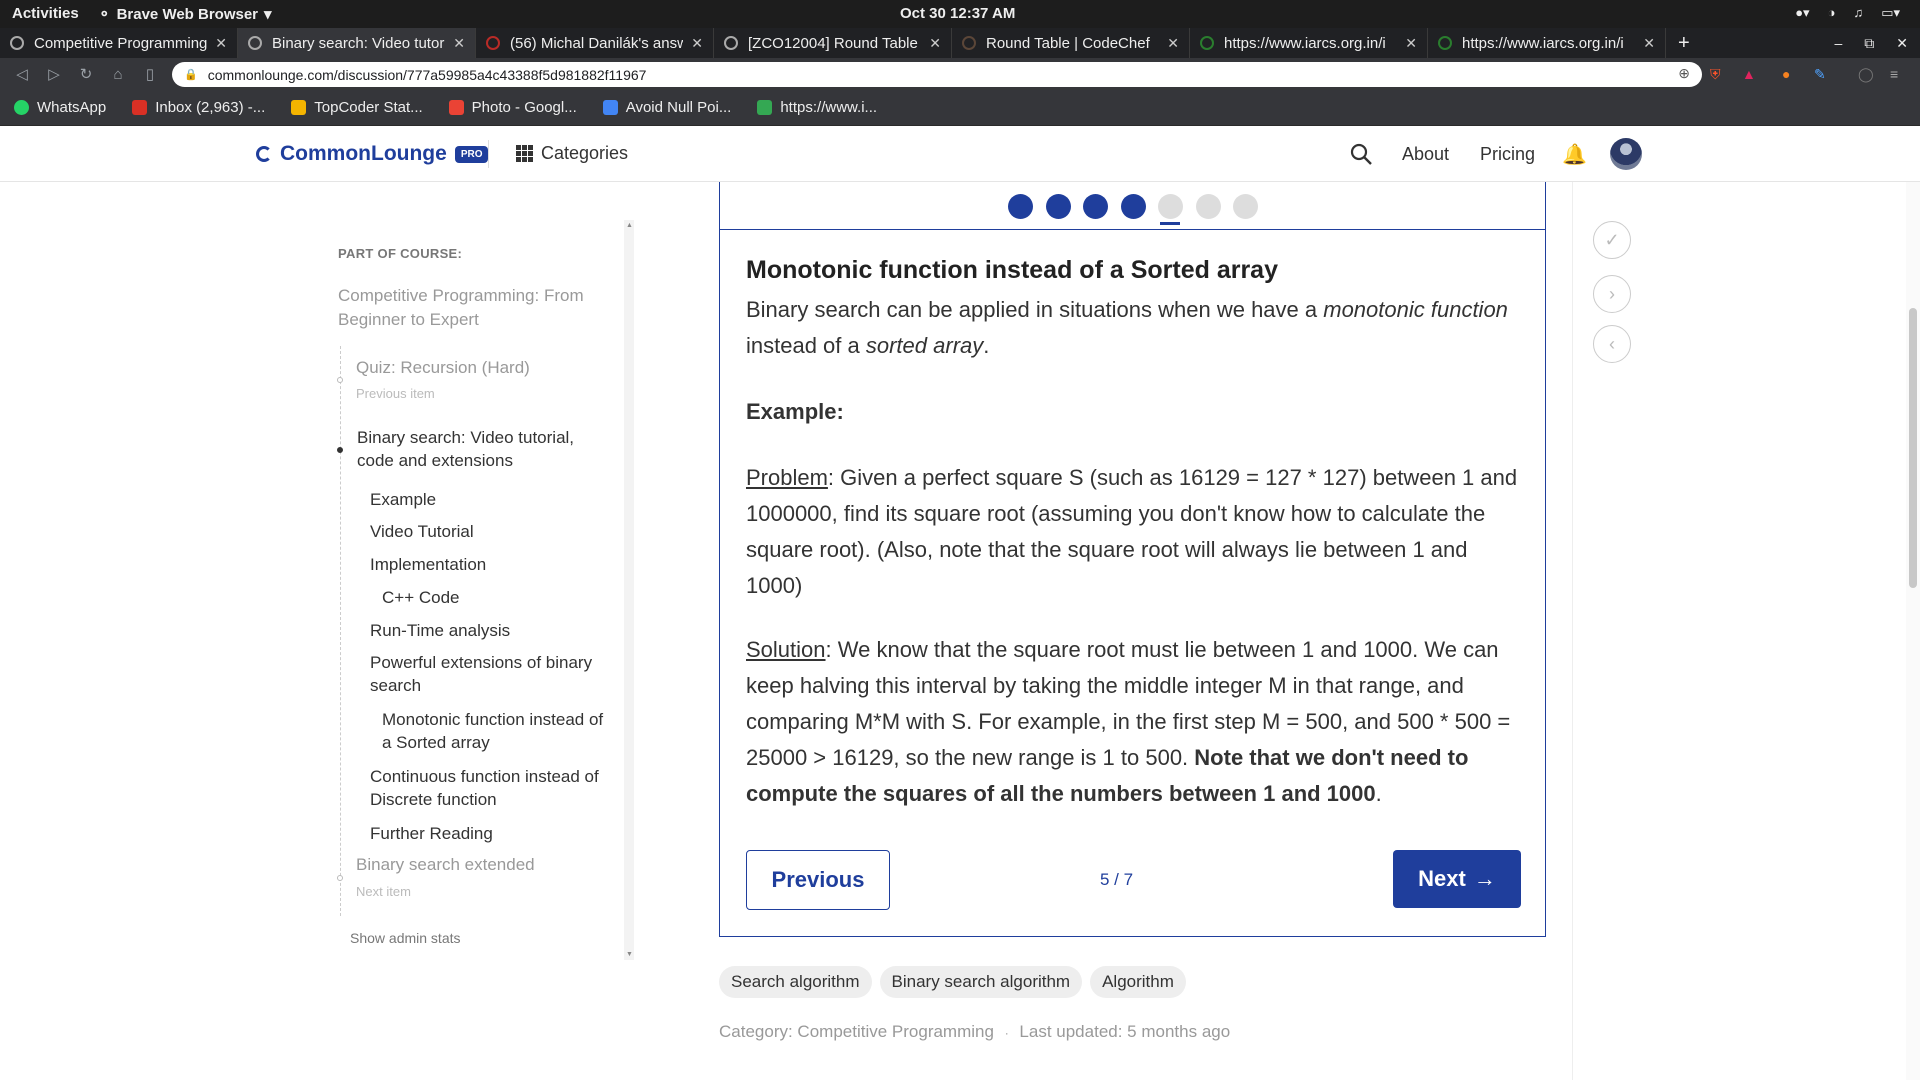 The image size is (1920, 1080). Describe the element at coordinates (595, 43) in the screenshot. I see `browser-tab: (56) Michal Danilák's answ ✕` at that location.